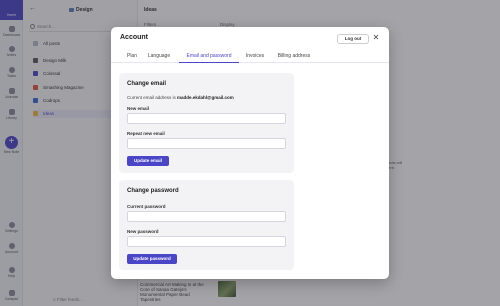 The width and height of the screenshot is (500, 306). What do you see at coordinates (353, 39) in the screenshot?
I see `logout-button: Log out` at bounding box center [353, 39].